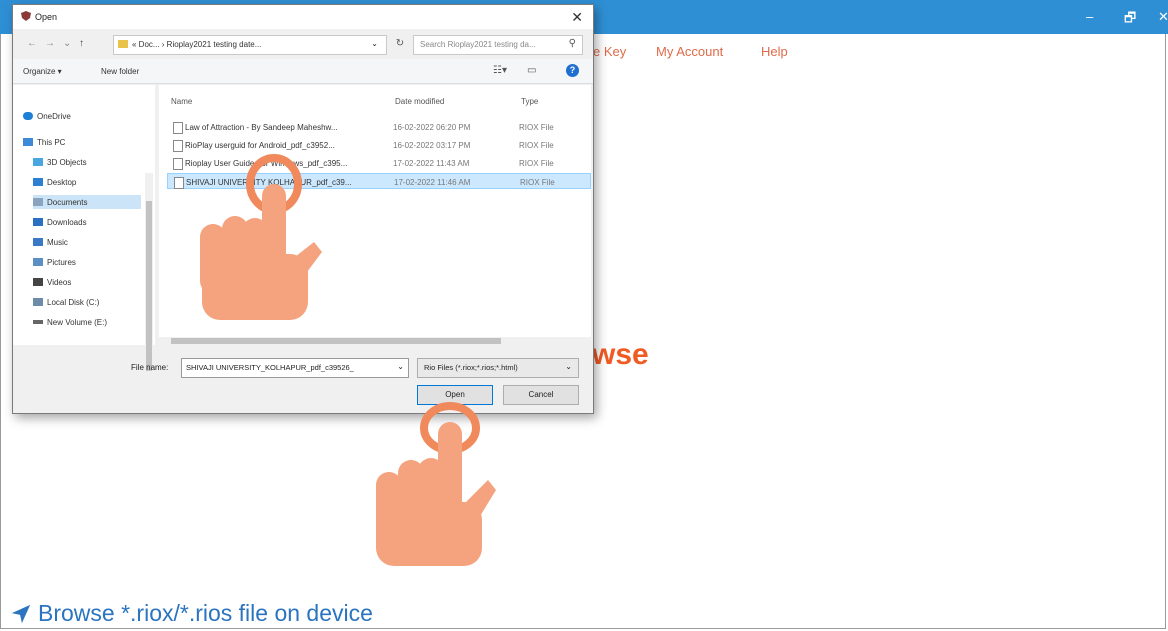 This screenshot has width=1168, height=631. What do you see at coordinates (609, 51) in the screenshot?
I see `nav-key: e Key` at bounding box center [609, 51].